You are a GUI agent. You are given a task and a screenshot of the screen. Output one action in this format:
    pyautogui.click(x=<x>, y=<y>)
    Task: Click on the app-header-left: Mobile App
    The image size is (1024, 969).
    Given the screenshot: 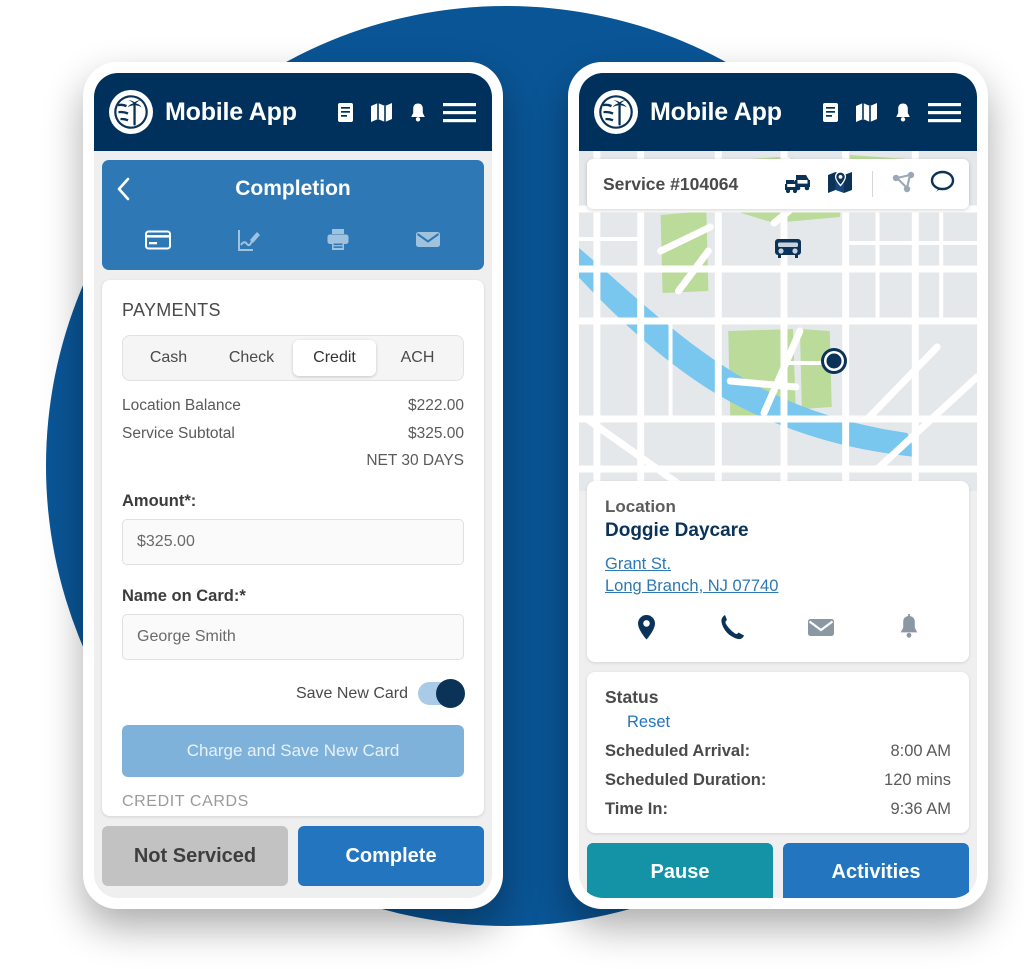 What is the action you would take?
    pyautogui.click(x=293, y=112)
    